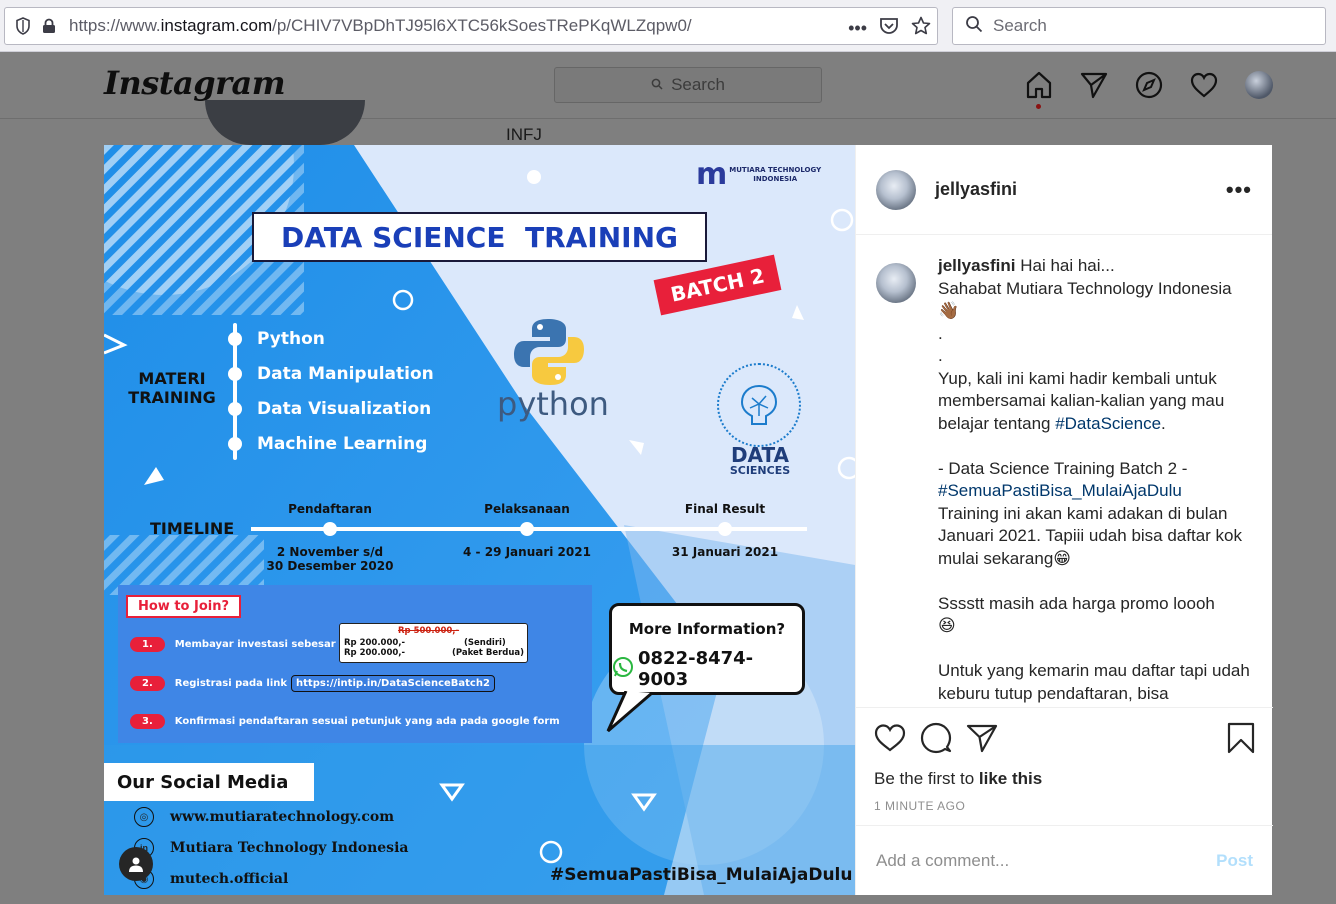 This screenshot has height=904, width=1336. Describe the element at coordinates (1020, 25) in the screenshot. I see `browser-search-placeholder: Search` at that location.